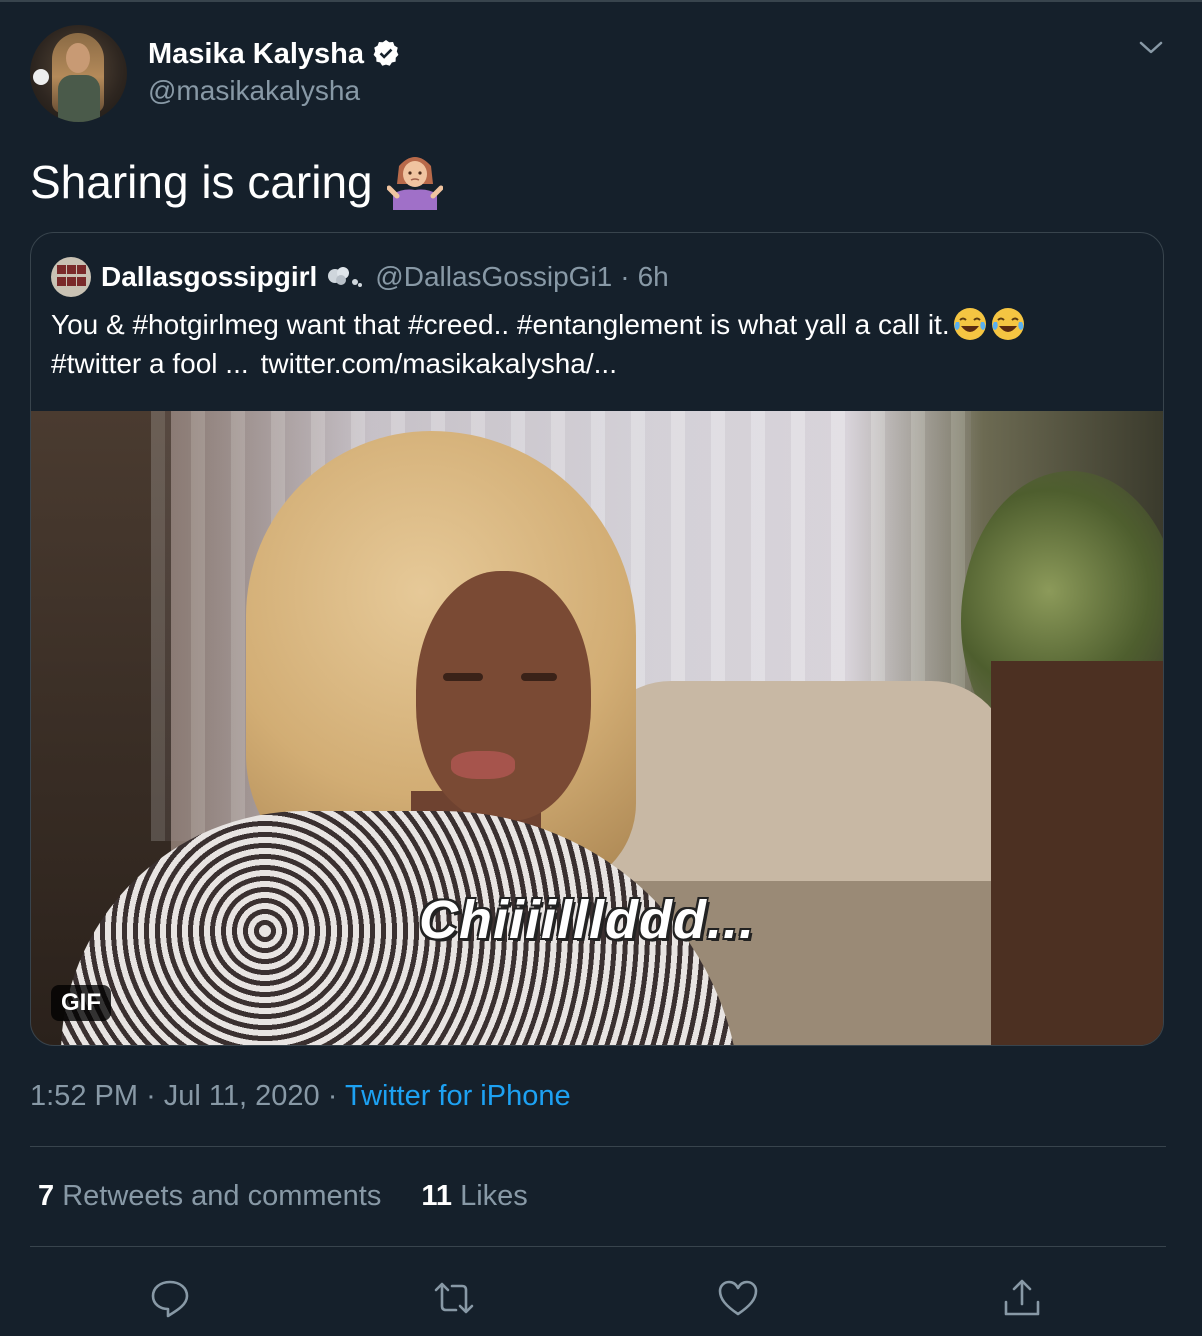  Describe the element at coordinates (81, 1003) in the screenshot. I see `gif-badge: GIF` at that location.